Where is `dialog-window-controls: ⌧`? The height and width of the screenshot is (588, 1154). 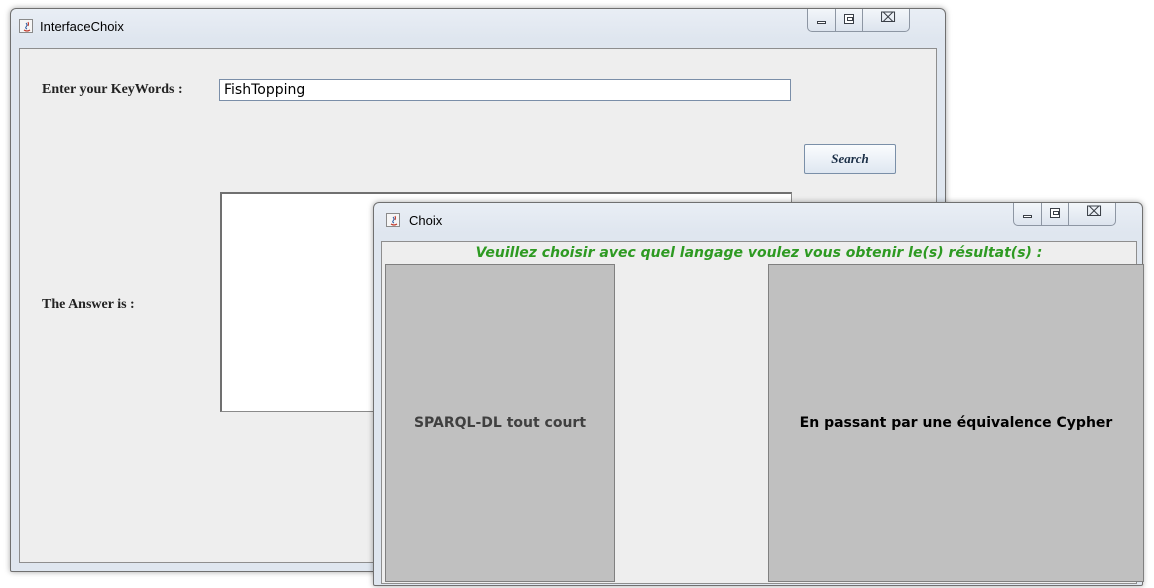 dialog-window-controls: ⌧ is located at coordinates (1064, 214).